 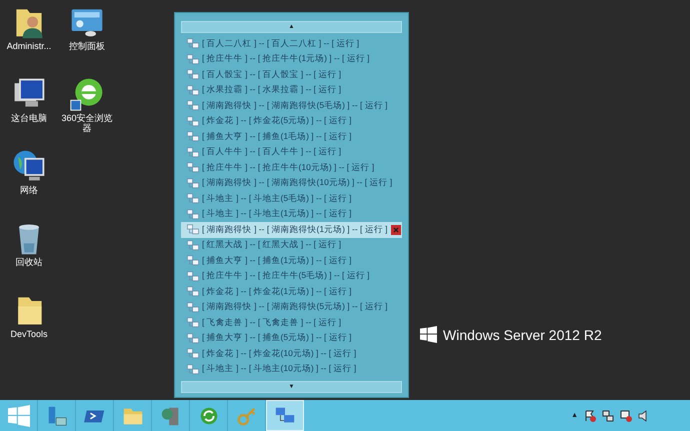 What do you see at coordinates (87, 47) in the screenshot?
I see `desktop-icon-label: 控制面板` at bounding box center [87, 47].